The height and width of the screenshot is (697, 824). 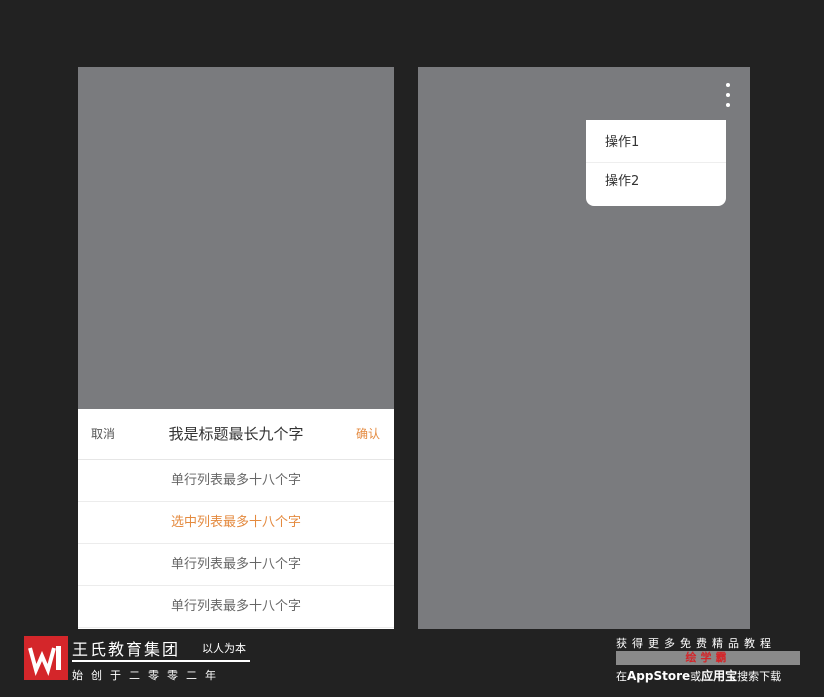 I want to click on promo-yingyongbao: 应用宝, so click(x=719, y=676).